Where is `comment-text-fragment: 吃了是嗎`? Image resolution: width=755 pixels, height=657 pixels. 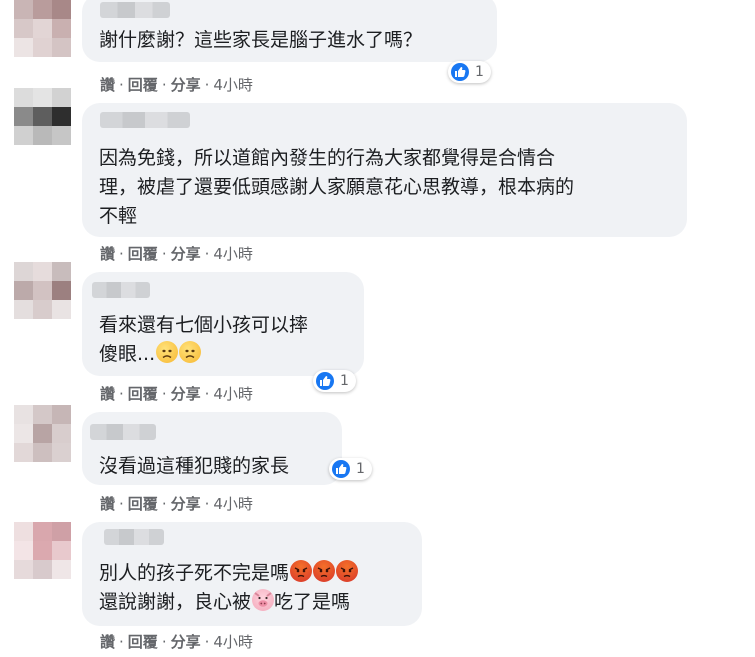
comment-text-fragment: 吃了是嗎 is located at coordinates (312, 602).